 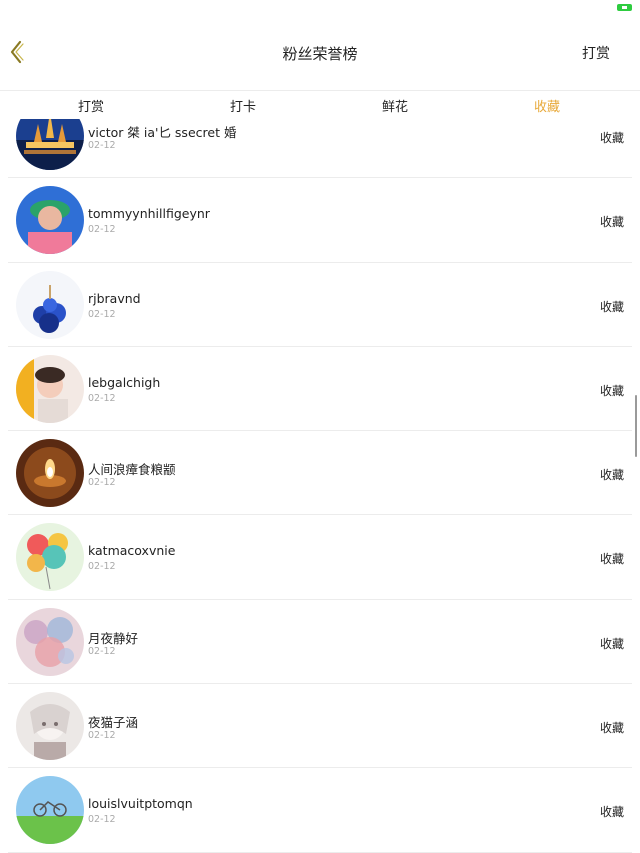 What do you see at coordinates (395, 105) in the screenshot?
I see `tab-flowers: 鲜花` at bounding box center [395, 105].